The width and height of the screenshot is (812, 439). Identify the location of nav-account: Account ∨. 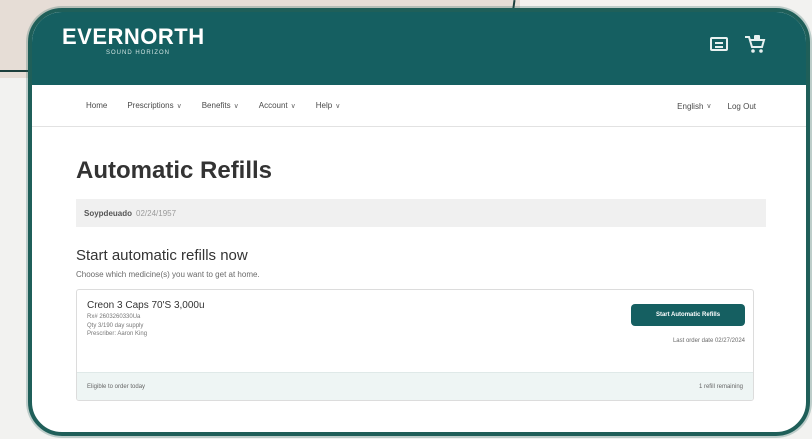
(277, 105).